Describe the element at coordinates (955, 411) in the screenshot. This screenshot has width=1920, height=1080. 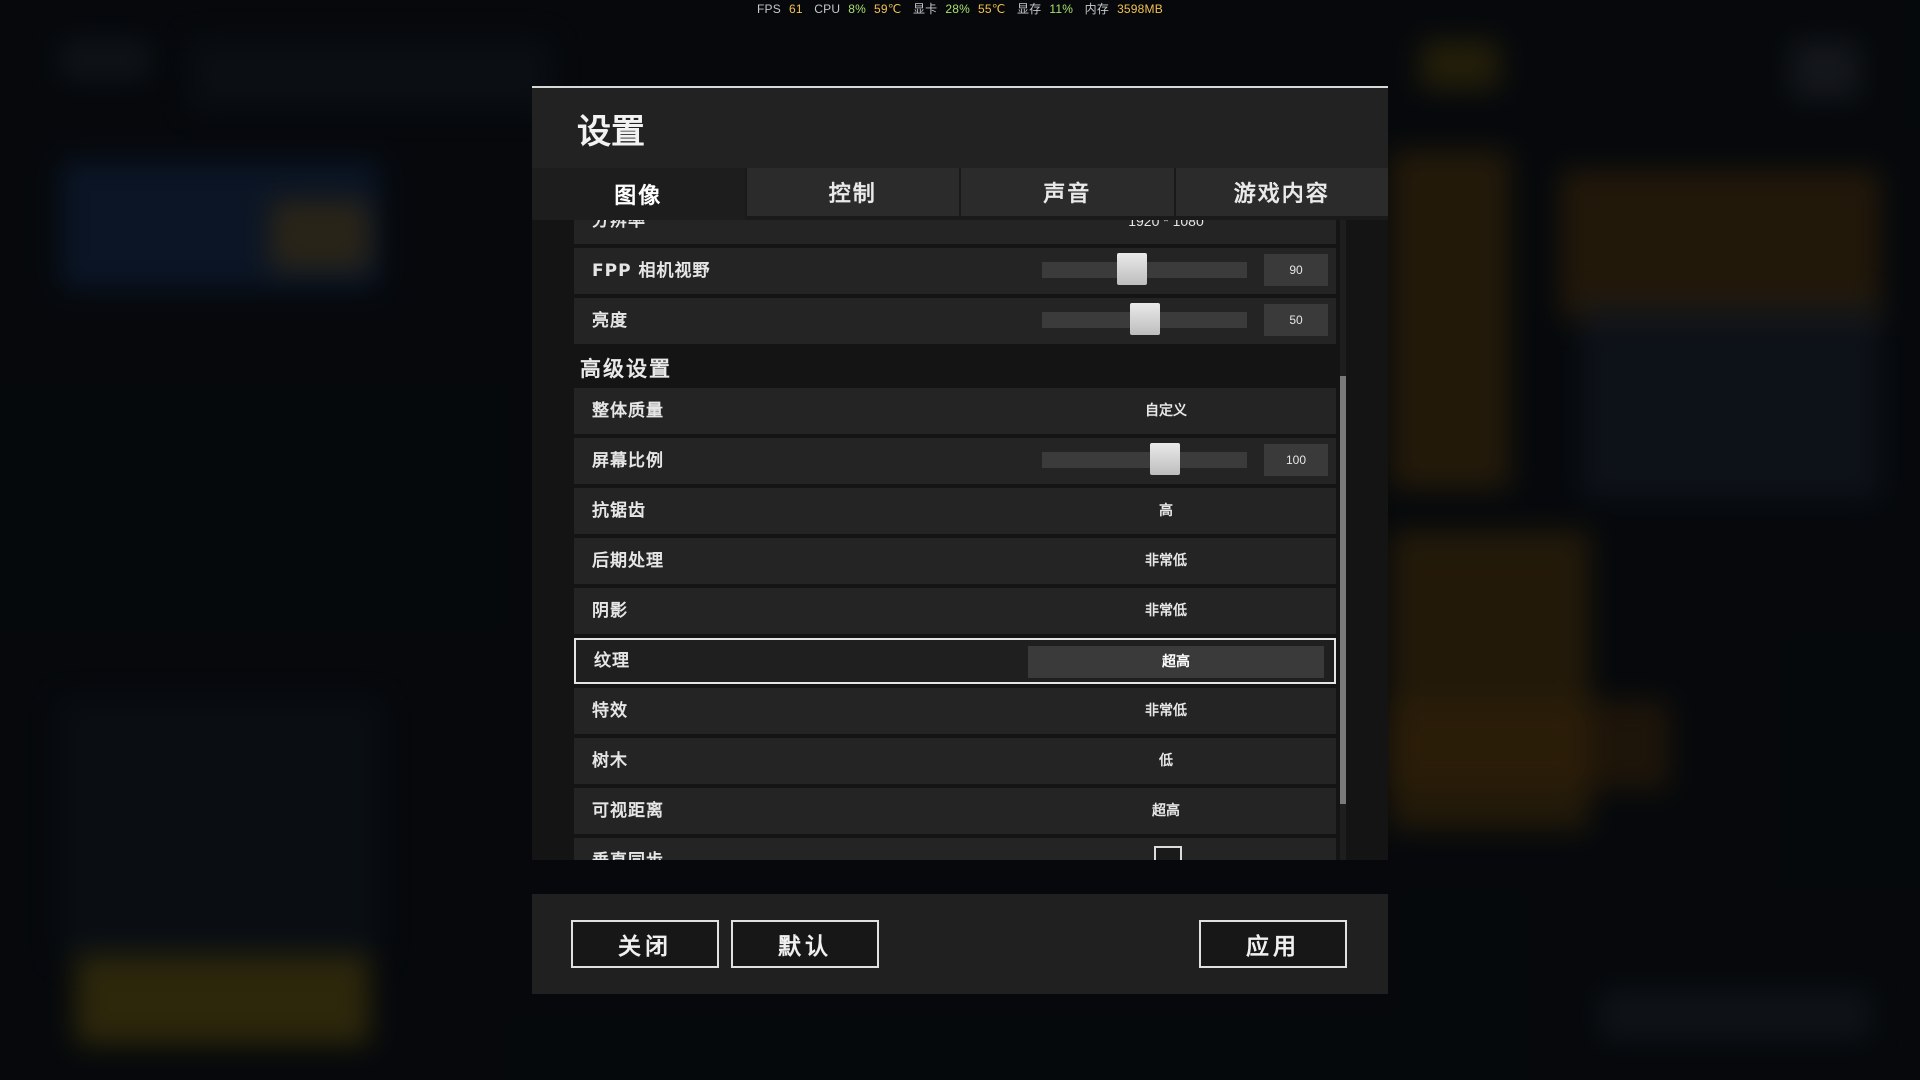
I see `setting-overall-quality: 整体质量 自定义` at that location.